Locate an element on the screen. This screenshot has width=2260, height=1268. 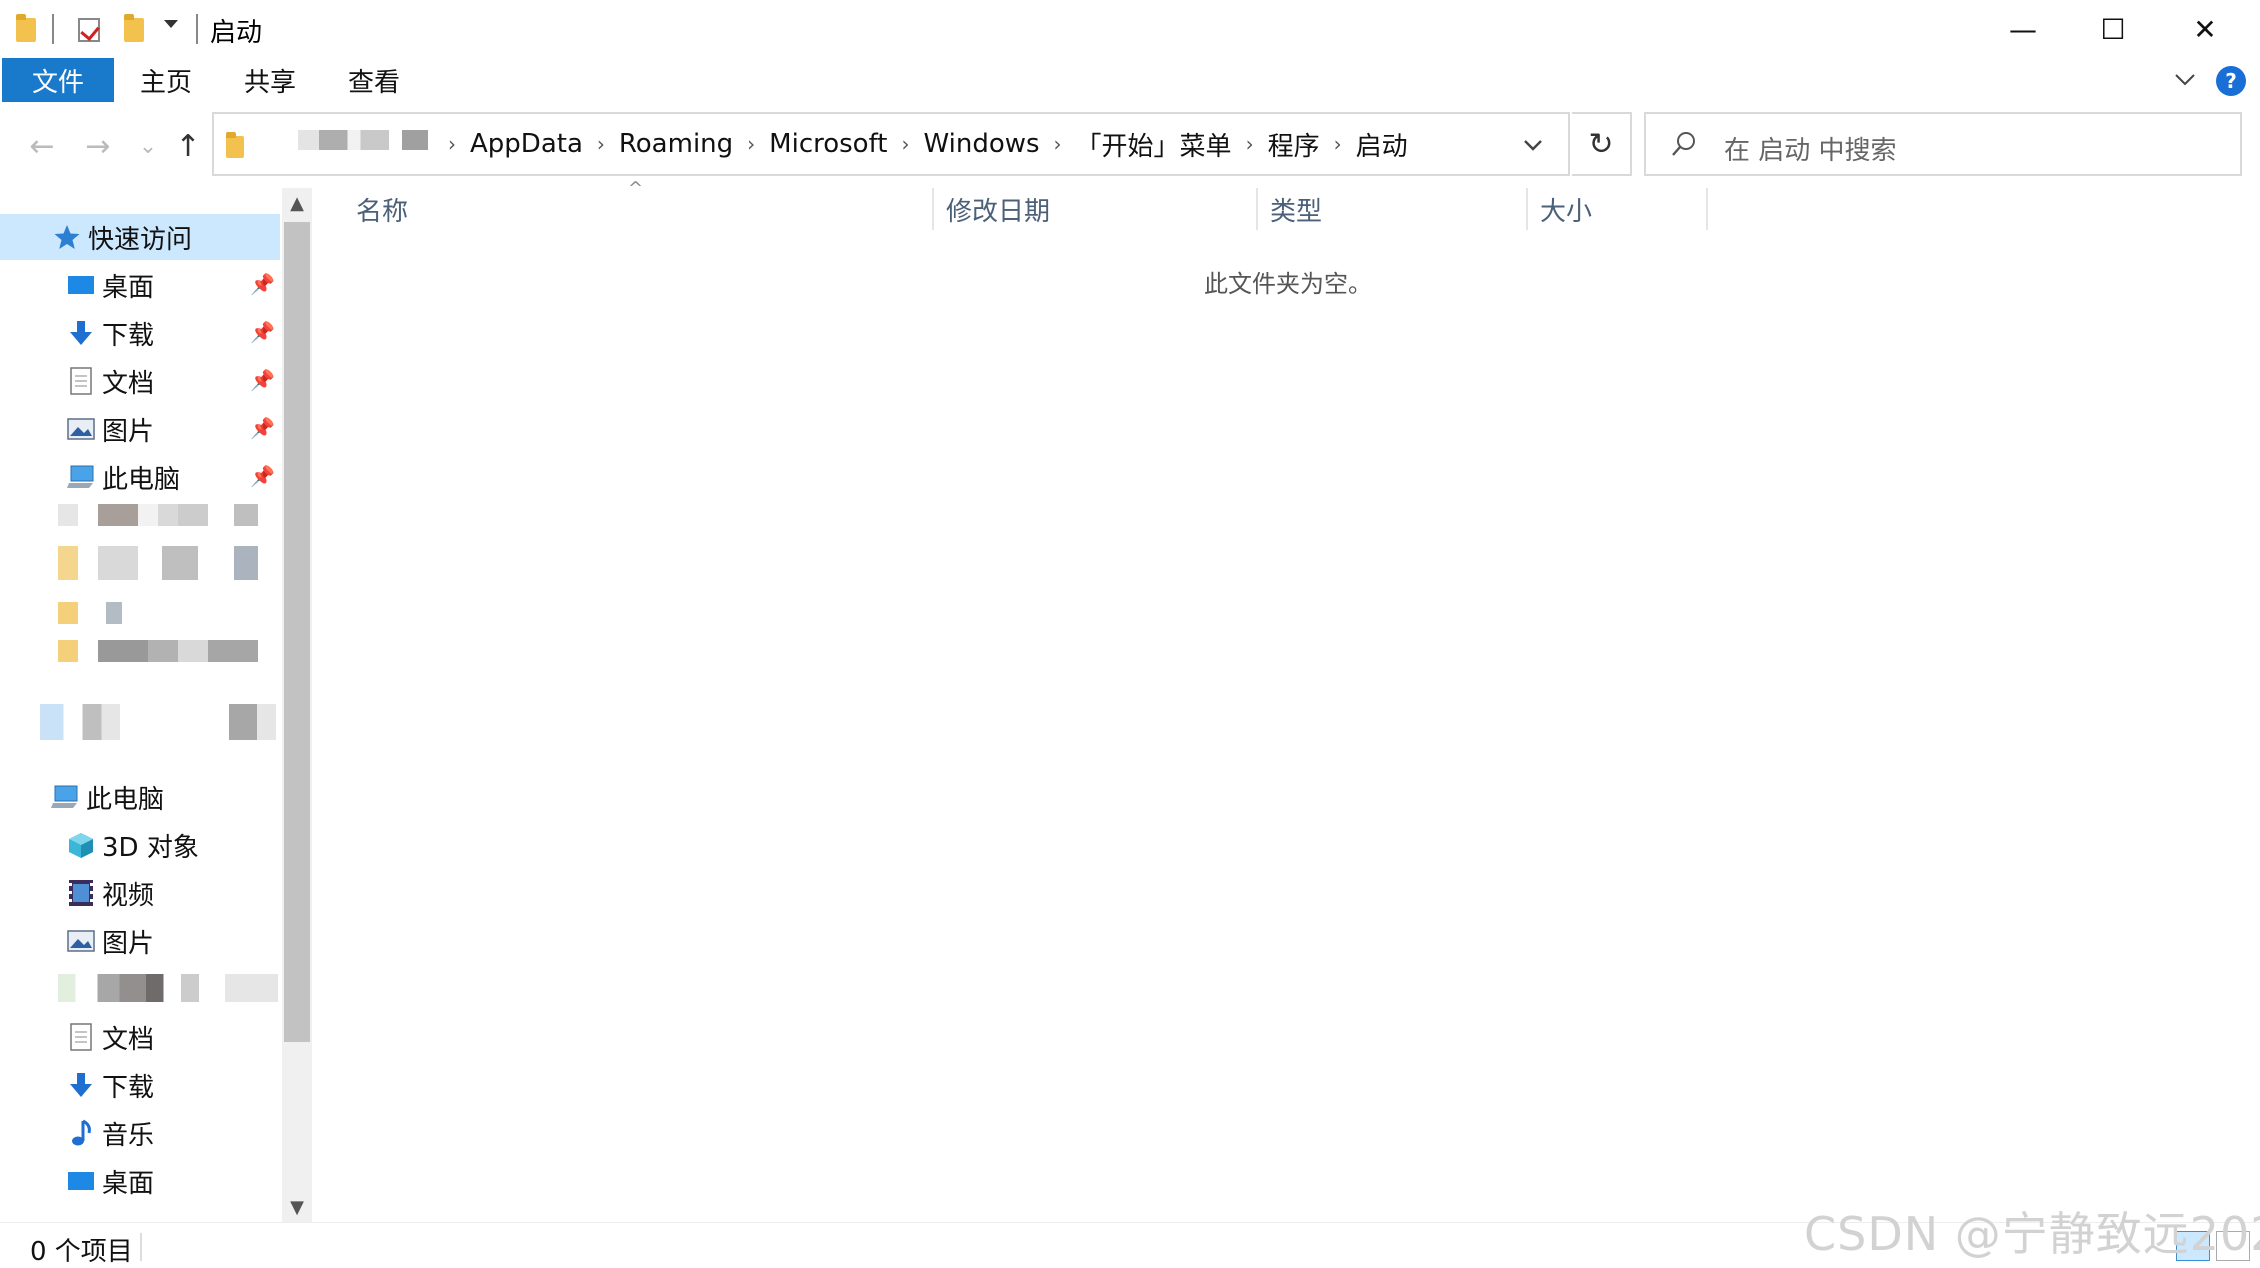
column-type: 类型 is located at coordinates (1296, 209).